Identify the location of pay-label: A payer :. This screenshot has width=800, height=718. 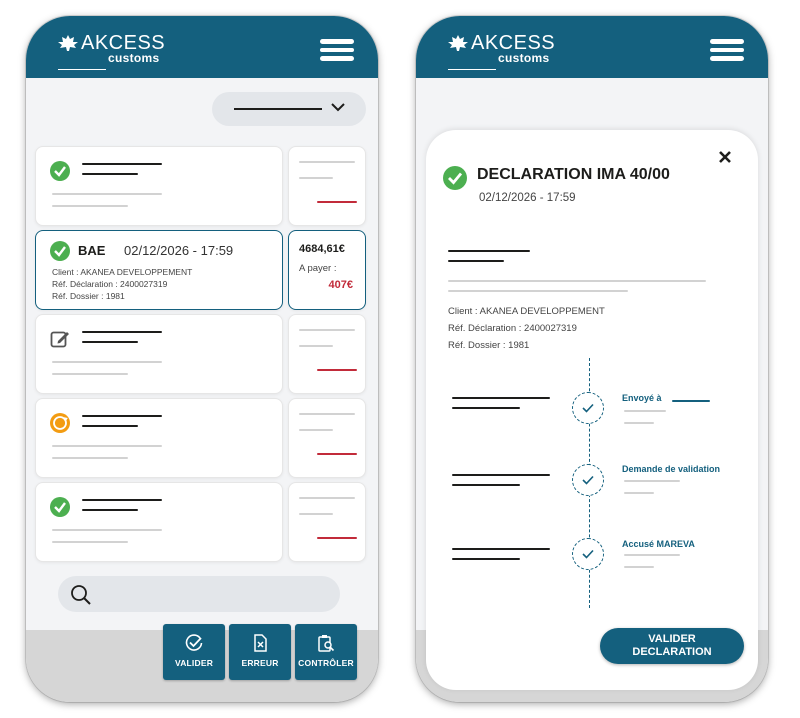
(318, 268).